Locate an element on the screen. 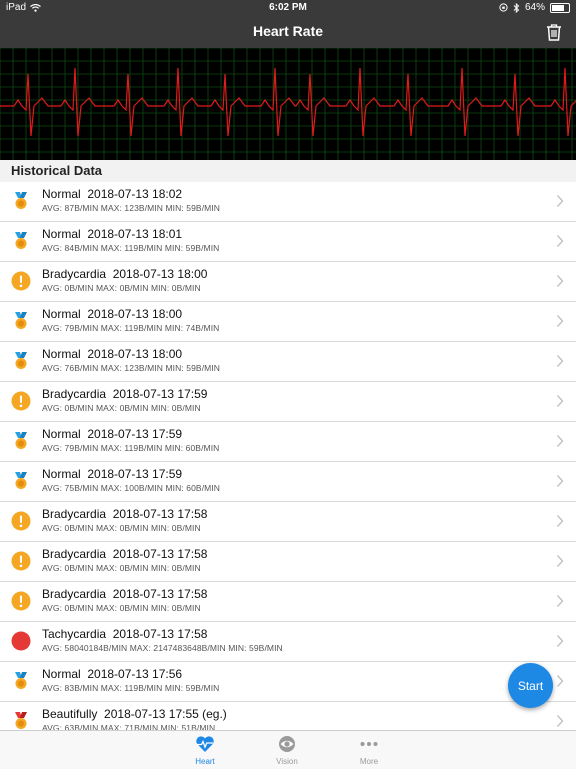  more-dots-icon is located at coordinates (369, 744).